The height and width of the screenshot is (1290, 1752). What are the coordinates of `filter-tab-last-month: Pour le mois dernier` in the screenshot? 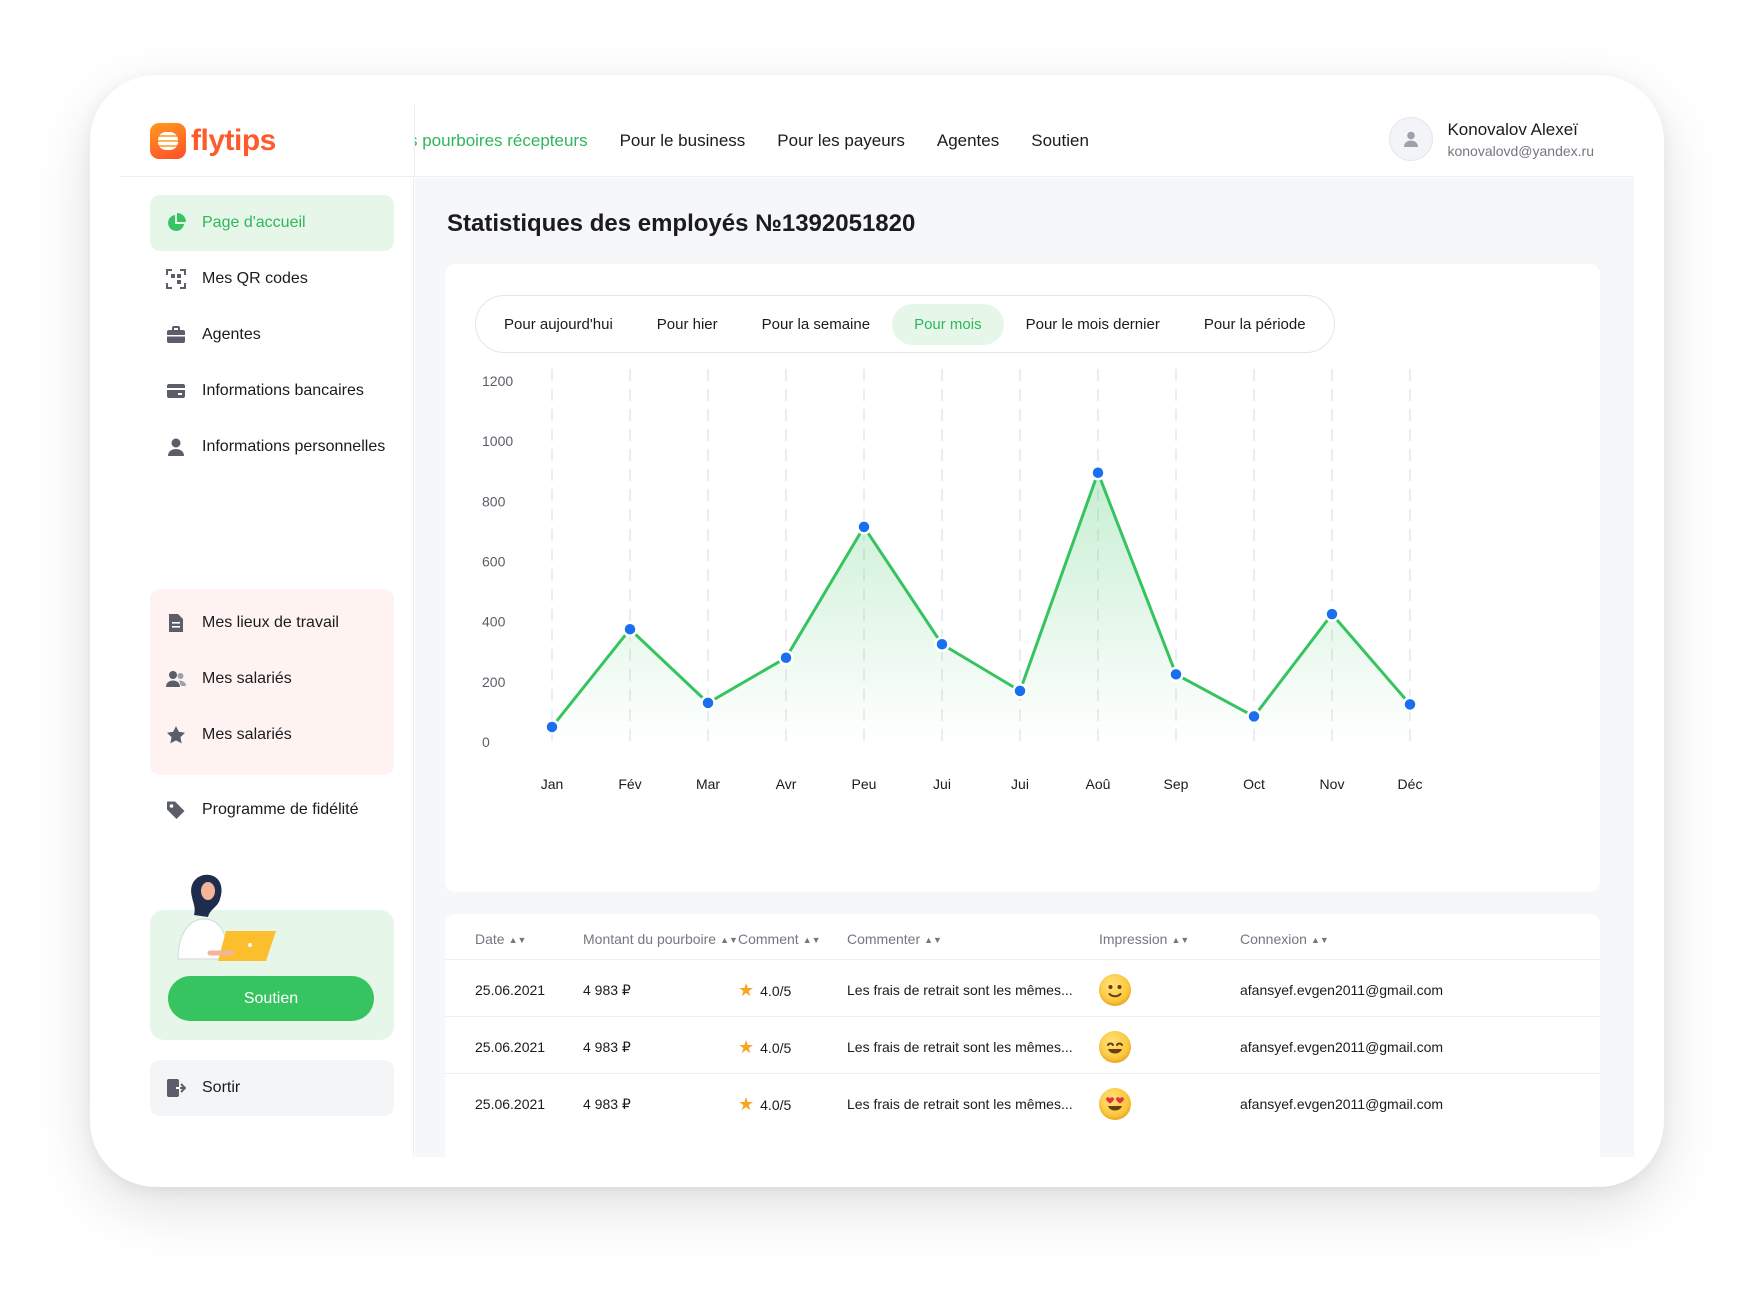 It's located at (1093, 324).